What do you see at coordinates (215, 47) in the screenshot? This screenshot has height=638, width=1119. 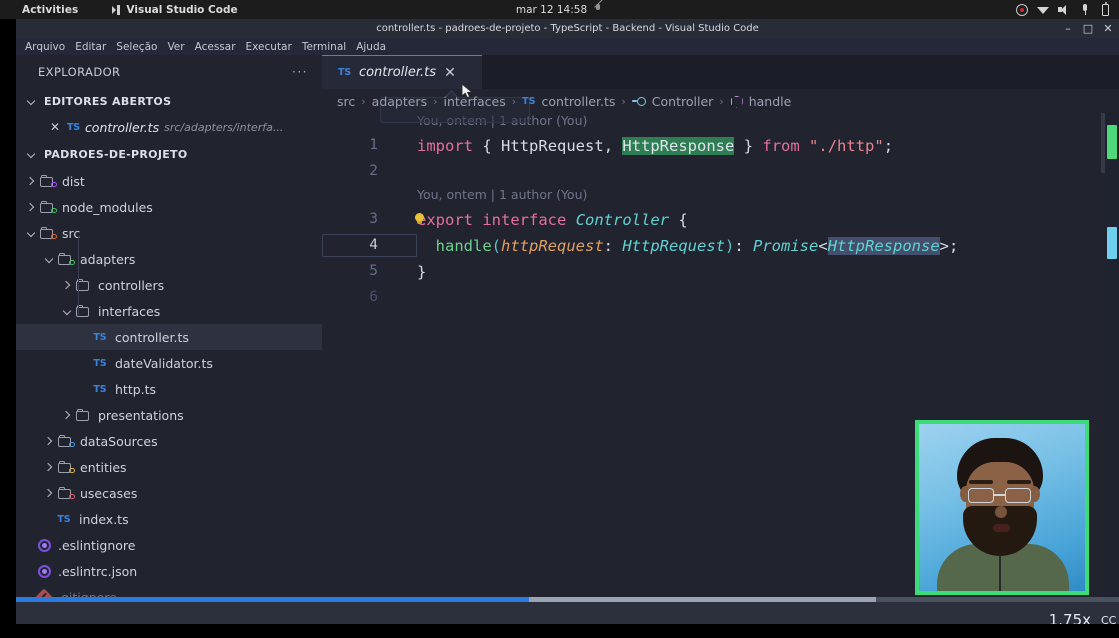 I see `menu-item-acessar: Acessar` at bounding box center [215, 47].